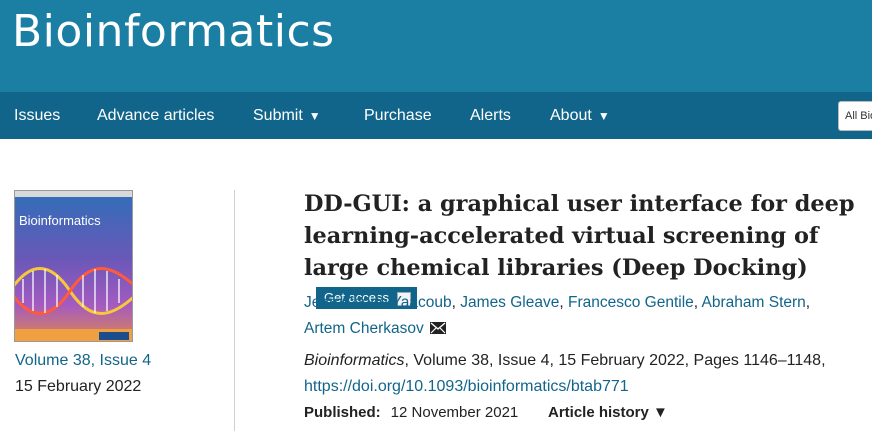  Describe the element at coordinates (437, 328) in the screenshot. I see `envelope-icon` at that location.